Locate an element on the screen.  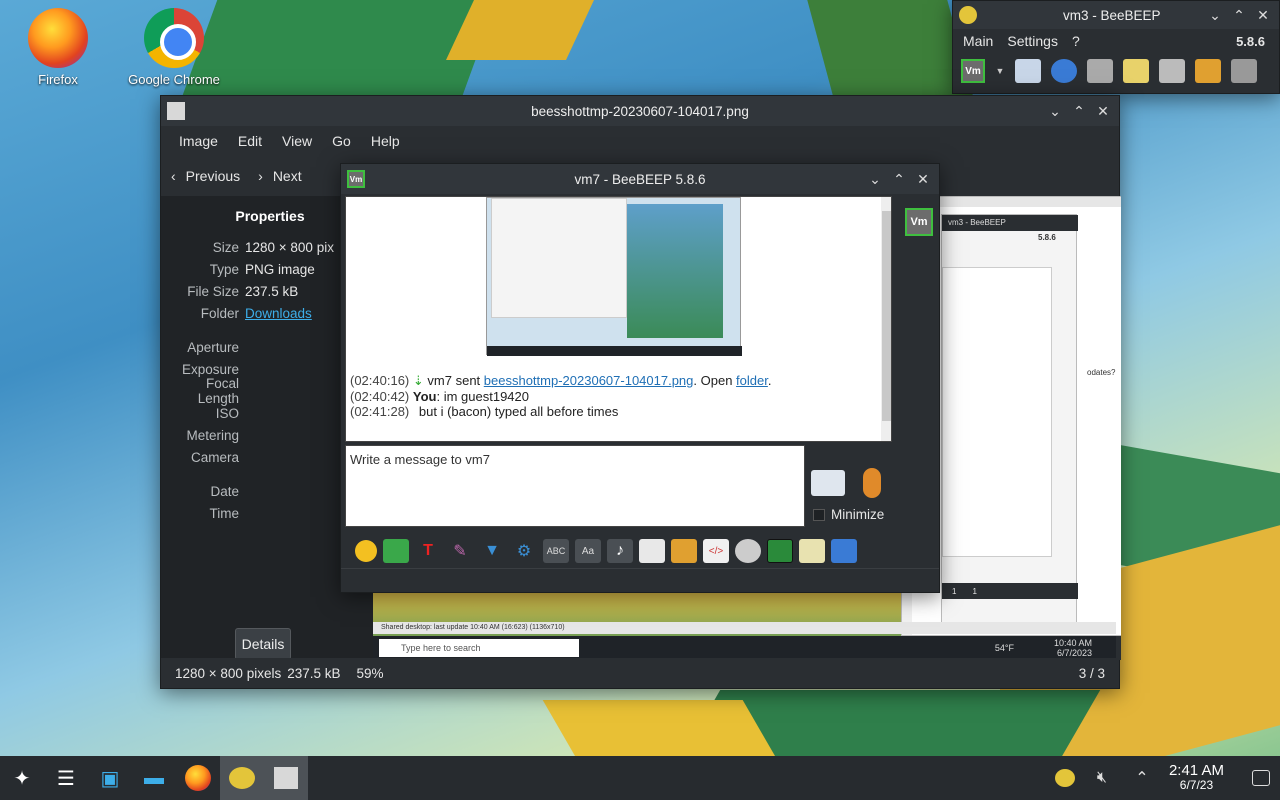
camera-icon is located at coordinates (748, 551).